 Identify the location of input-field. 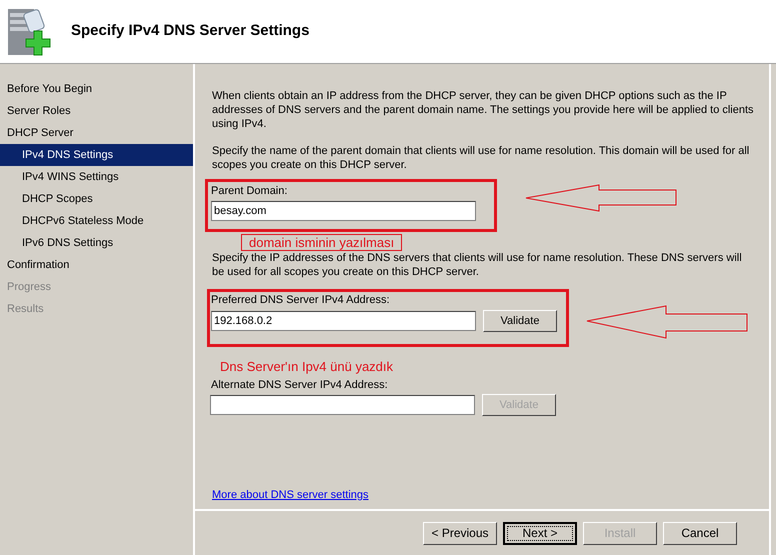
(342, 405).